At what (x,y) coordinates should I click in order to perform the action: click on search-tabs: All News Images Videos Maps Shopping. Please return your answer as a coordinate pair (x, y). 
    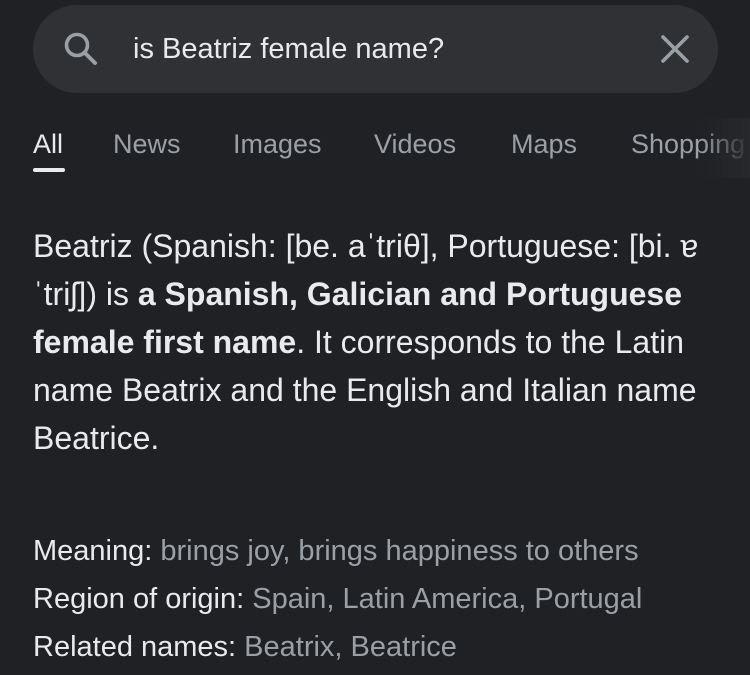
    Looking at the image, I should click on (375, 153).